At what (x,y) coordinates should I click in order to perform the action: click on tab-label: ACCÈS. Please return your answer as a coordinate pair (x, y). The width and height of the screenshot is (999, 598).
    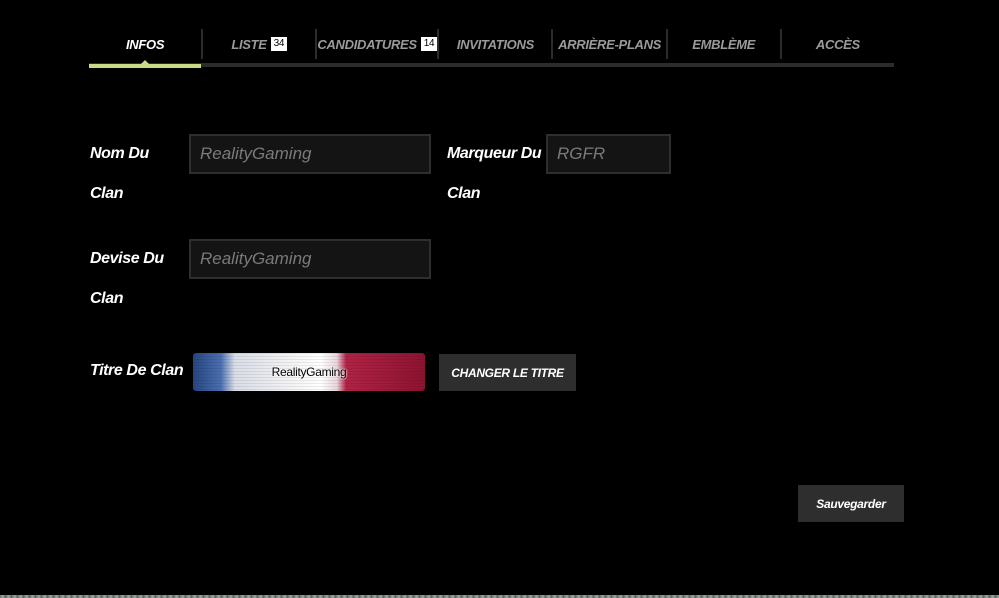
    Looking at the image, I should click on (837, 44).